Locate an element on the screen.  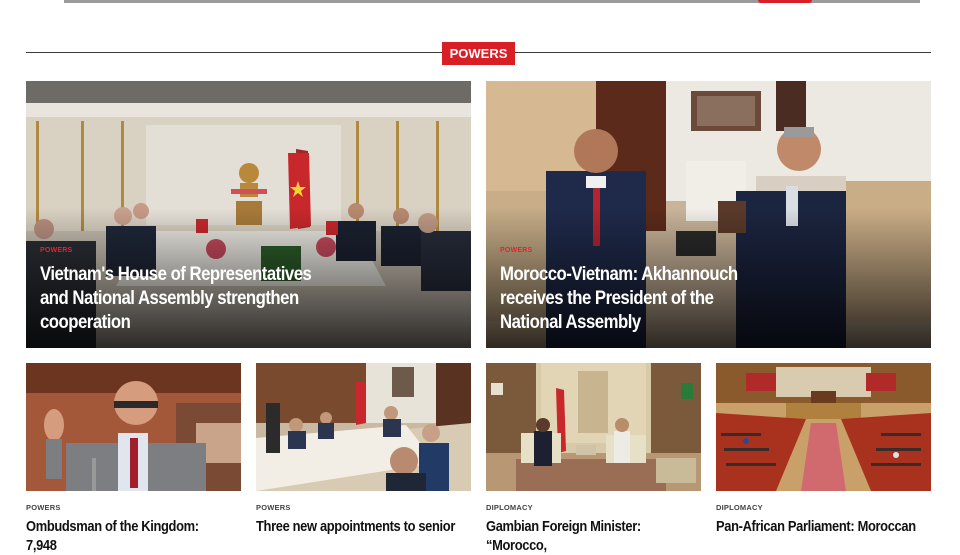
section-title-powers: POWERS is located at coordinates (478, 53).